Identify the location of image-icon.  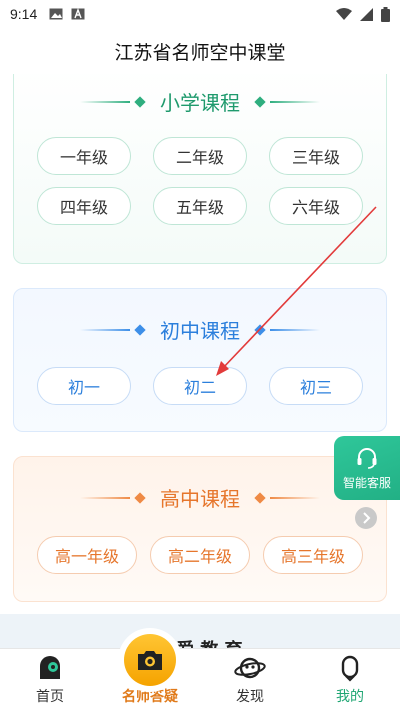
(56, 14).